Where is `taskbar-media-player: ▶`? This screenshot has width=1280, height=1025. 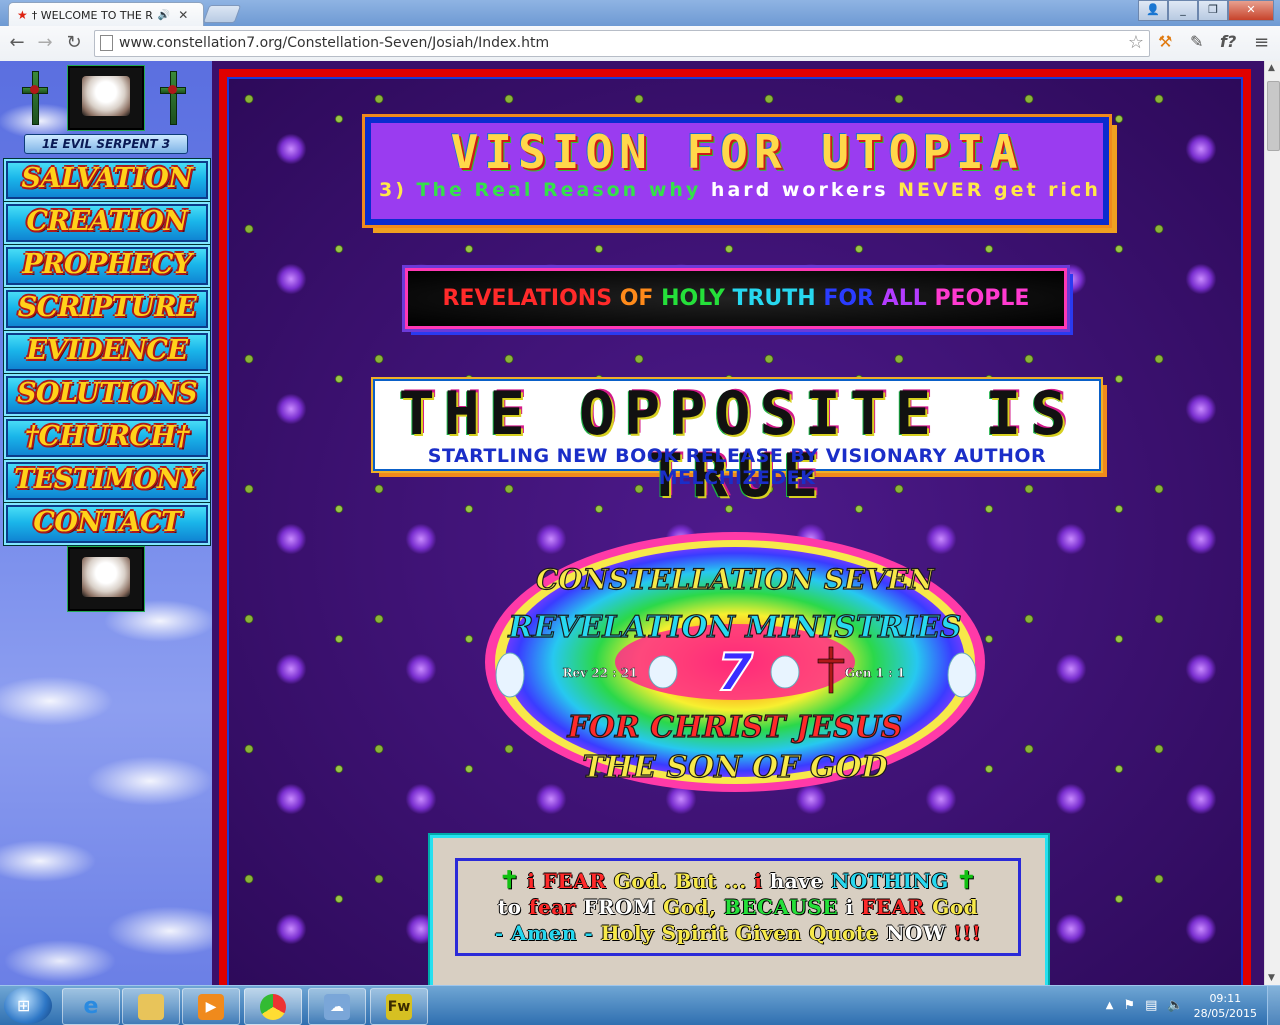
taskbar-media-player: ▶ is located at coordinates (211, 1006).